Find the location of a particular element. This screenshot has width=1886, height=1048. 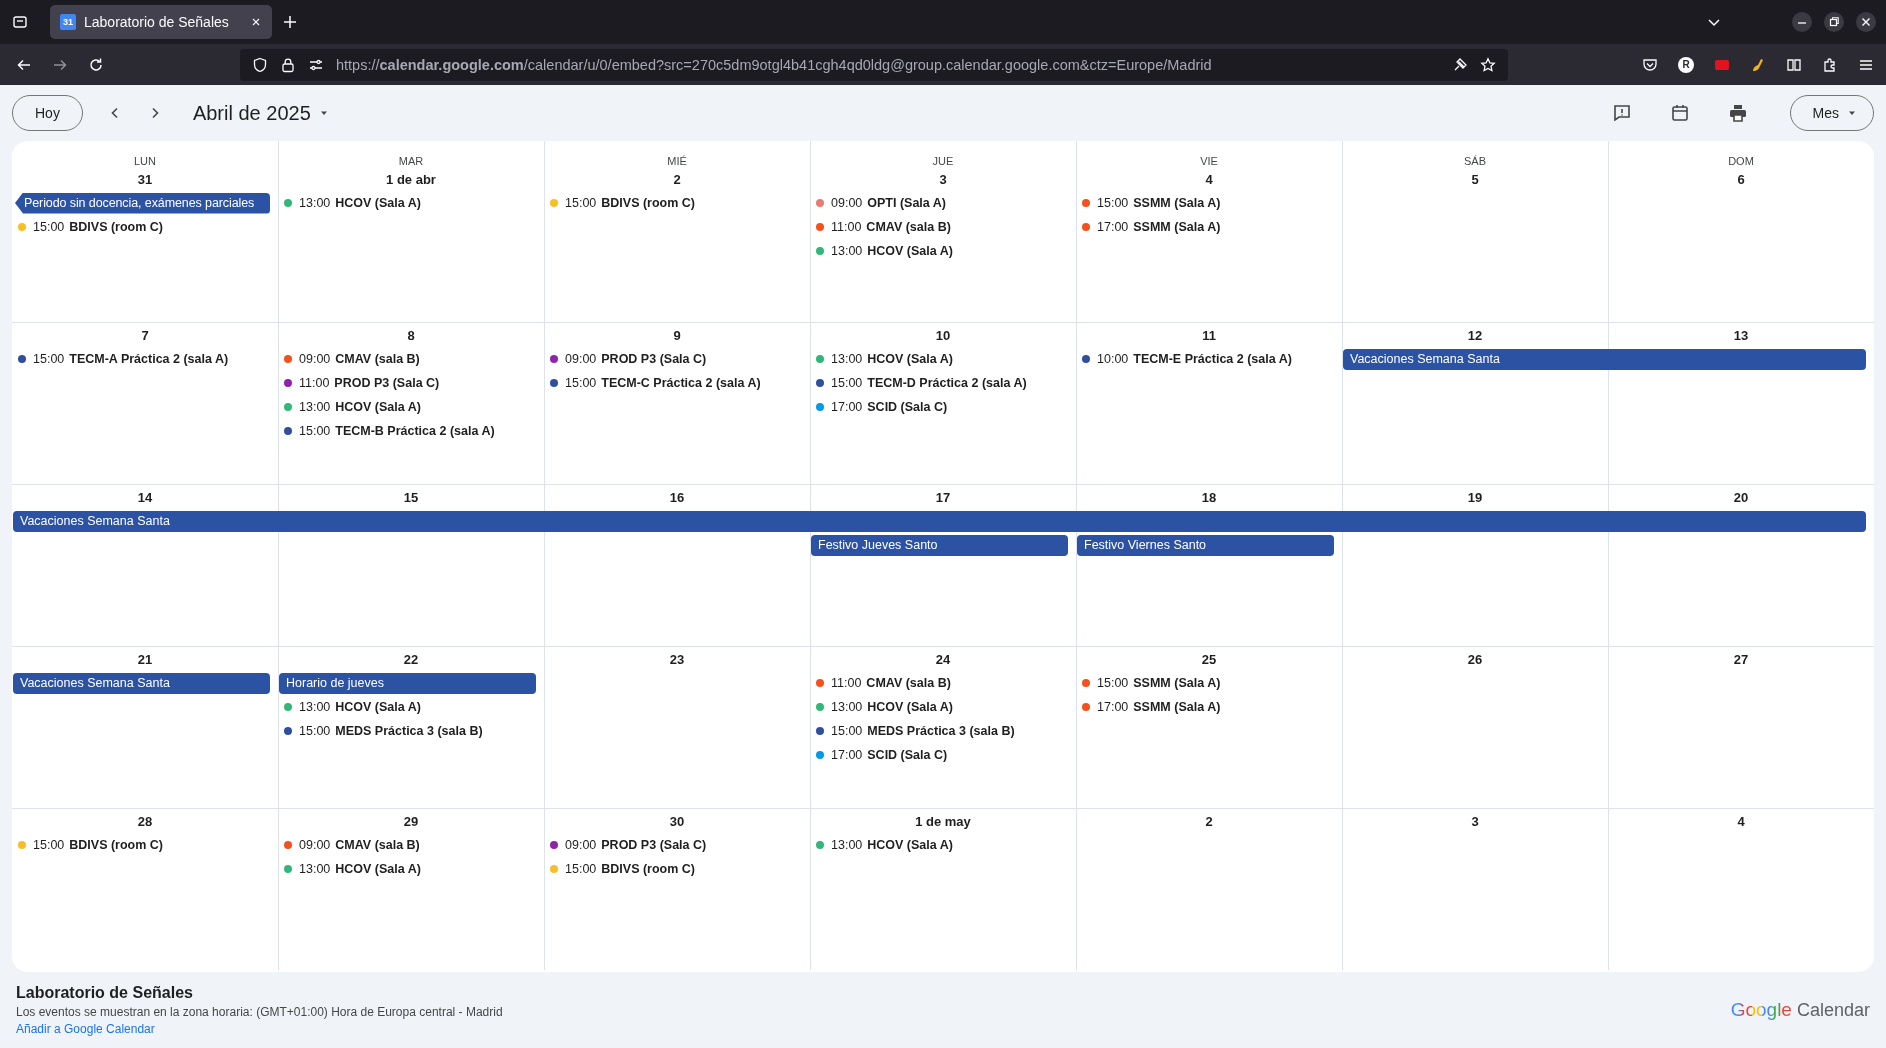

day-number: 24 is located at coordinates (943, 659).